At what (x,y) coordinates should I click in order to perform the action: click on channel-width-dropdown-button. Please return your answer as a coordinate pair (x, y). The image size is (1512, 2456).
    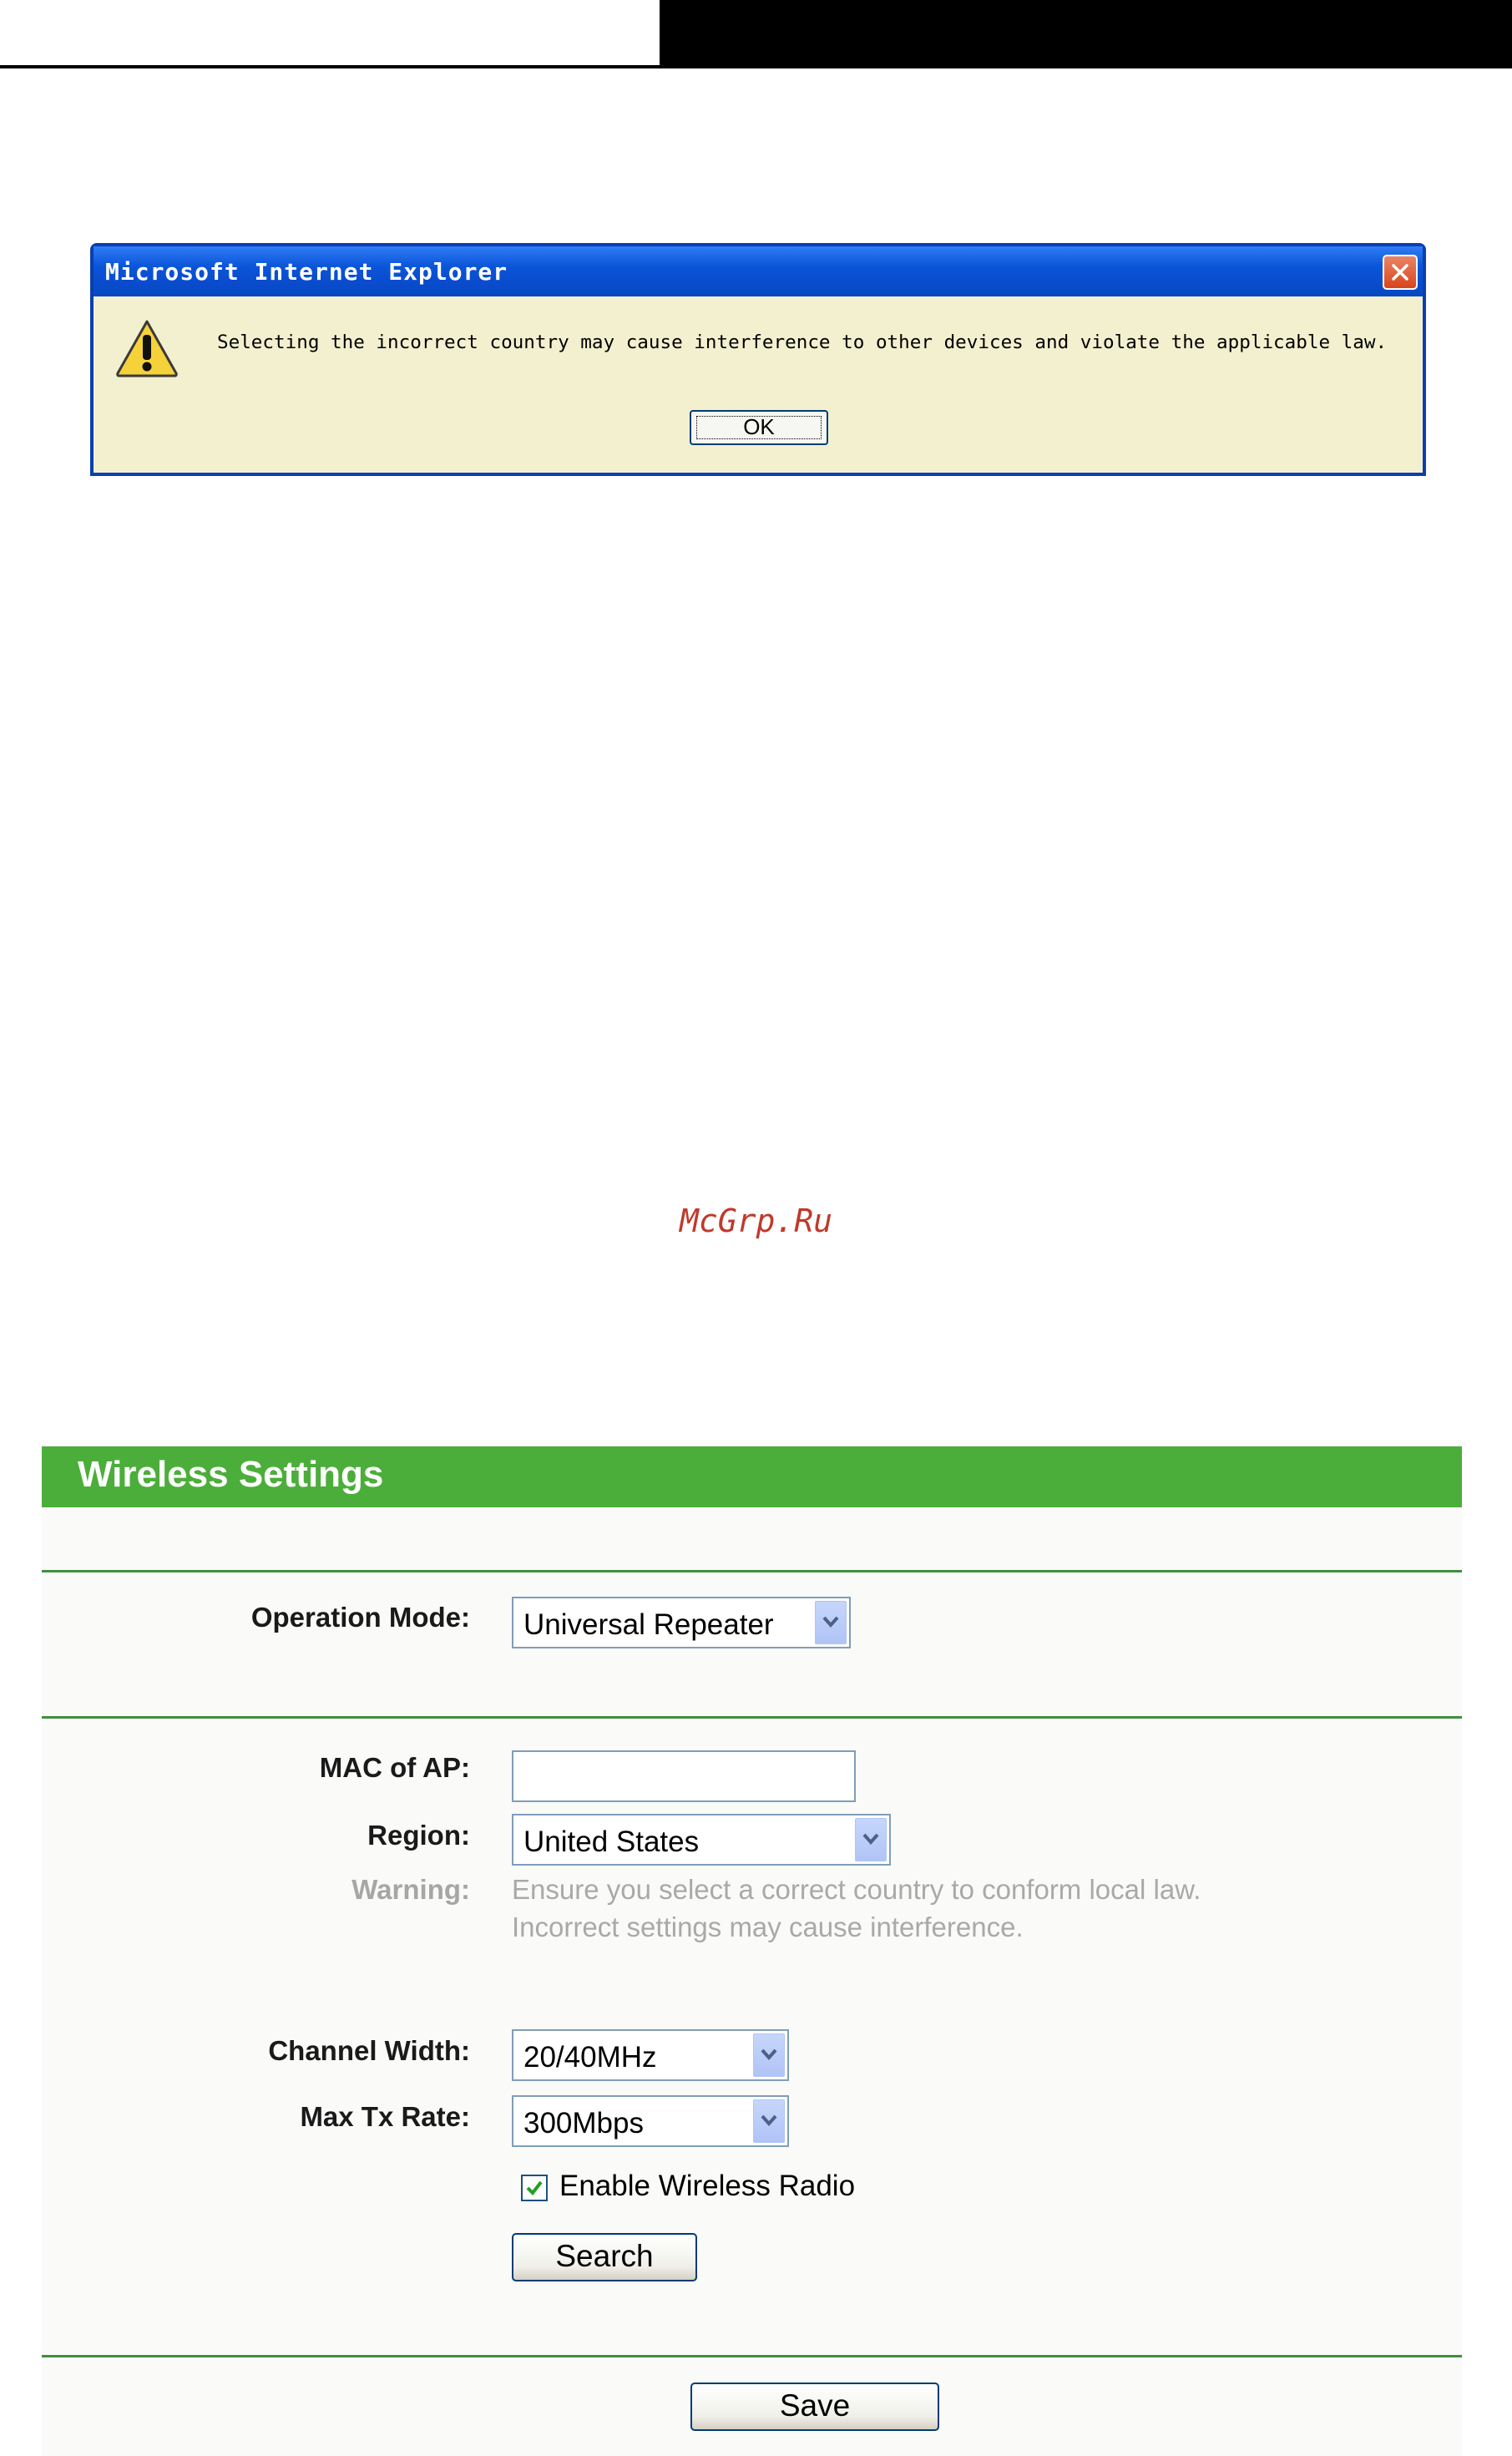
    Looking at the image, I should click on (769, 2055).